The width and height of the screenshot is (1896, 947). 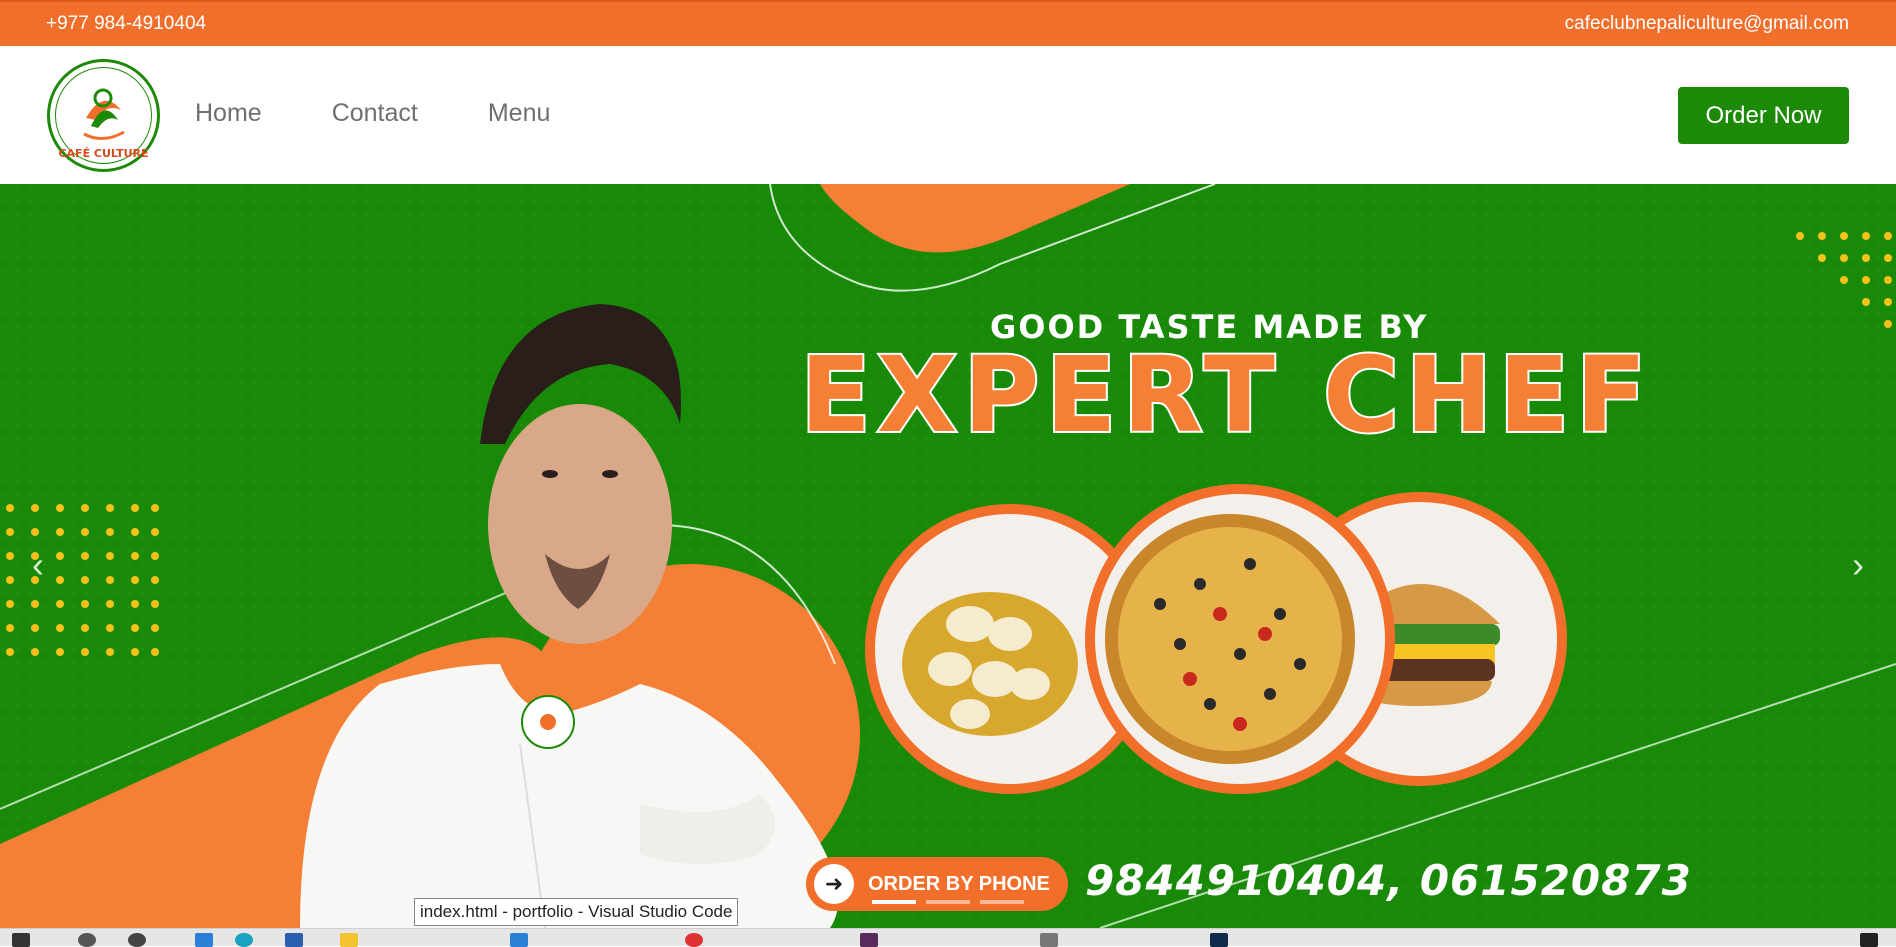 What do you see at coordinates (126, 24) in the screenshot?
I see `phone-number: +977 984-4910404` at bounding box center [126, 24].